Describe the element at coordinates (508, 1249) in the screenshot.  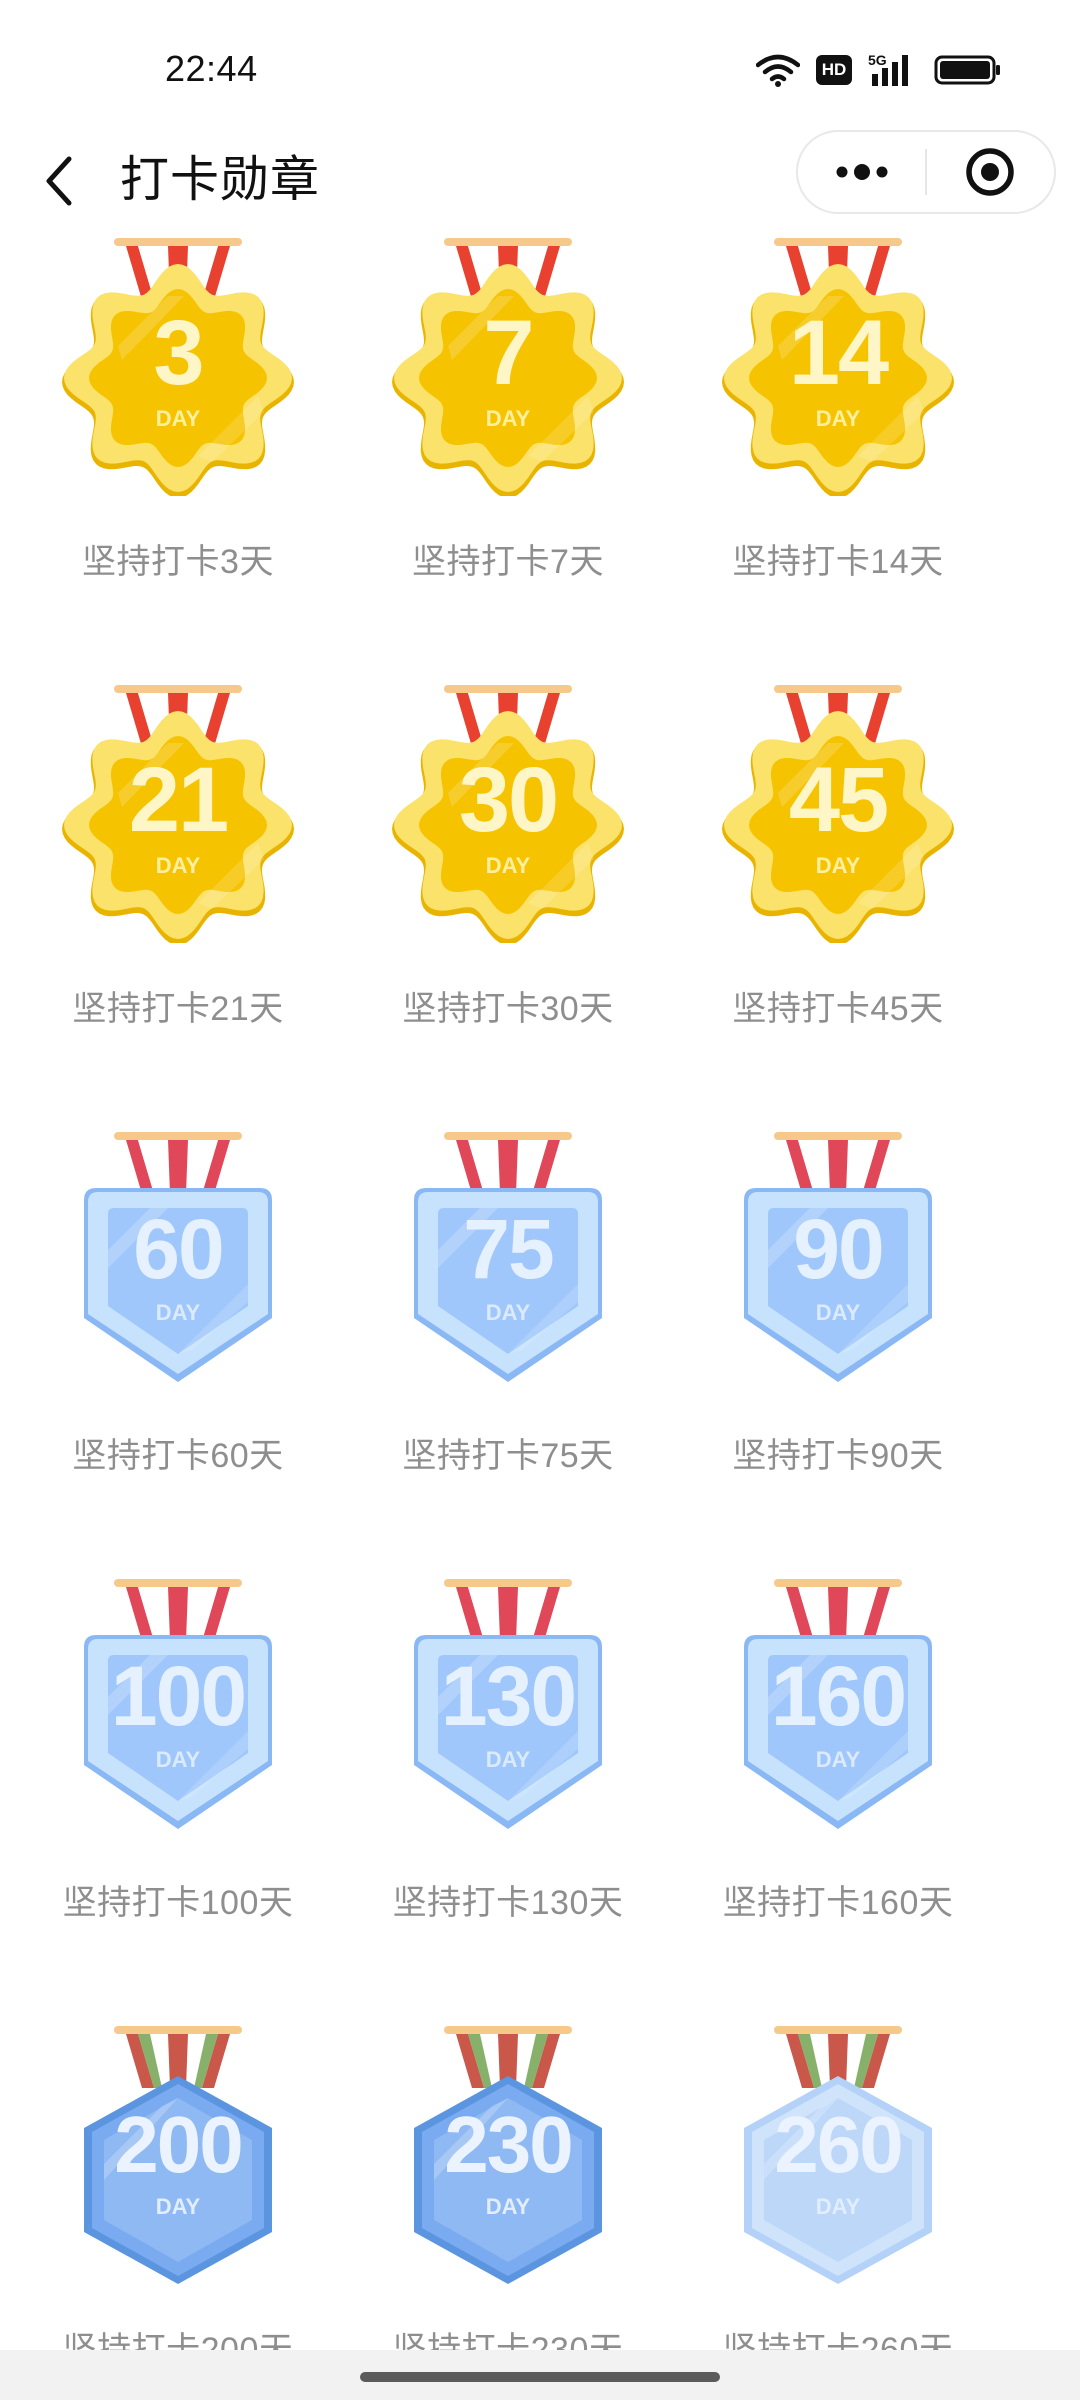
I see `badge-number: 75` at that location.